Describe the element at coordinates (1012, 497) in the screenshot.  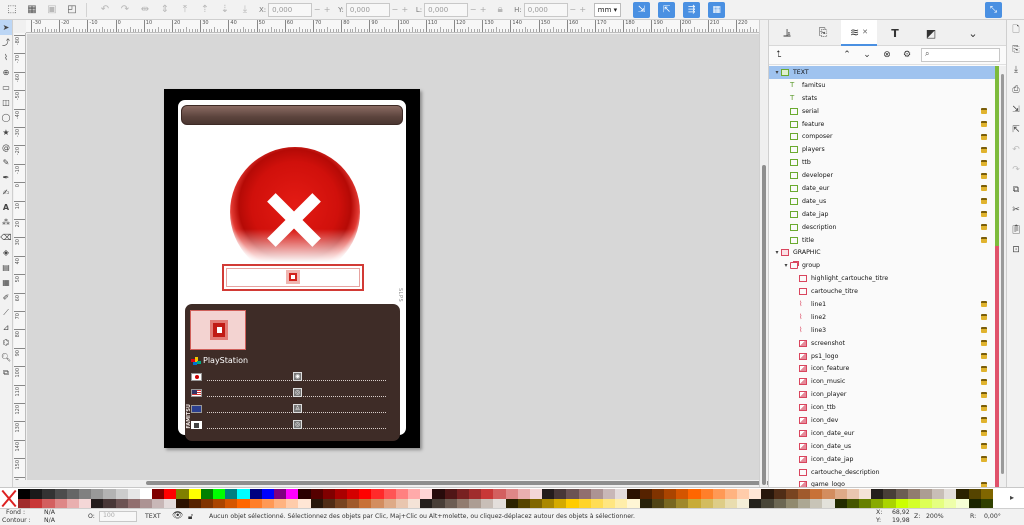
I see `palette-menu-icon: ▸` at that location.